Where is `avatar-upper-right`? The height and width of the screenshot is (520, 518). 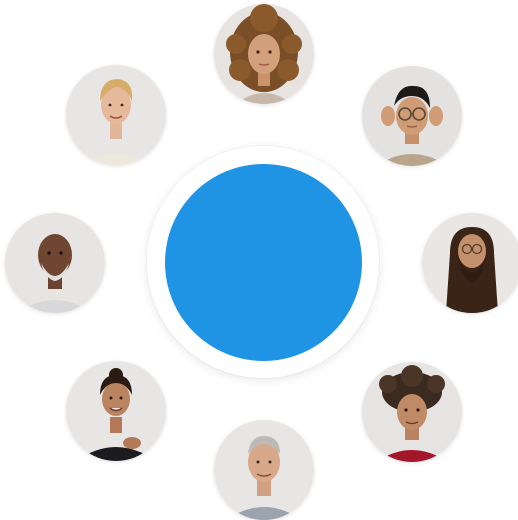 avatar-upper-right is located at coordinates (412, 116).